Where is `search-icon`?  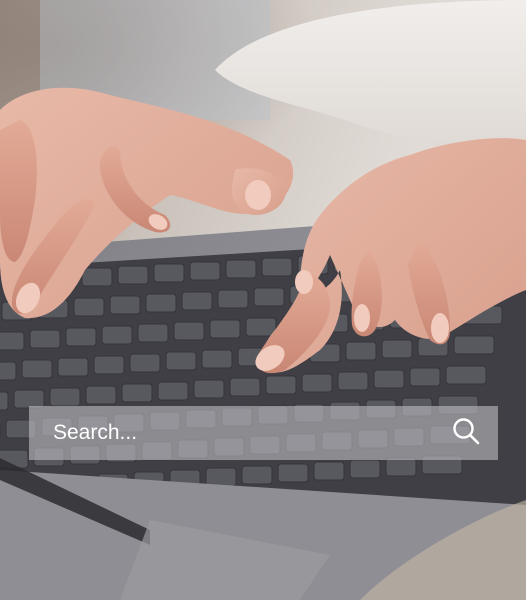 search-icon is located at coordinates (466, 433).